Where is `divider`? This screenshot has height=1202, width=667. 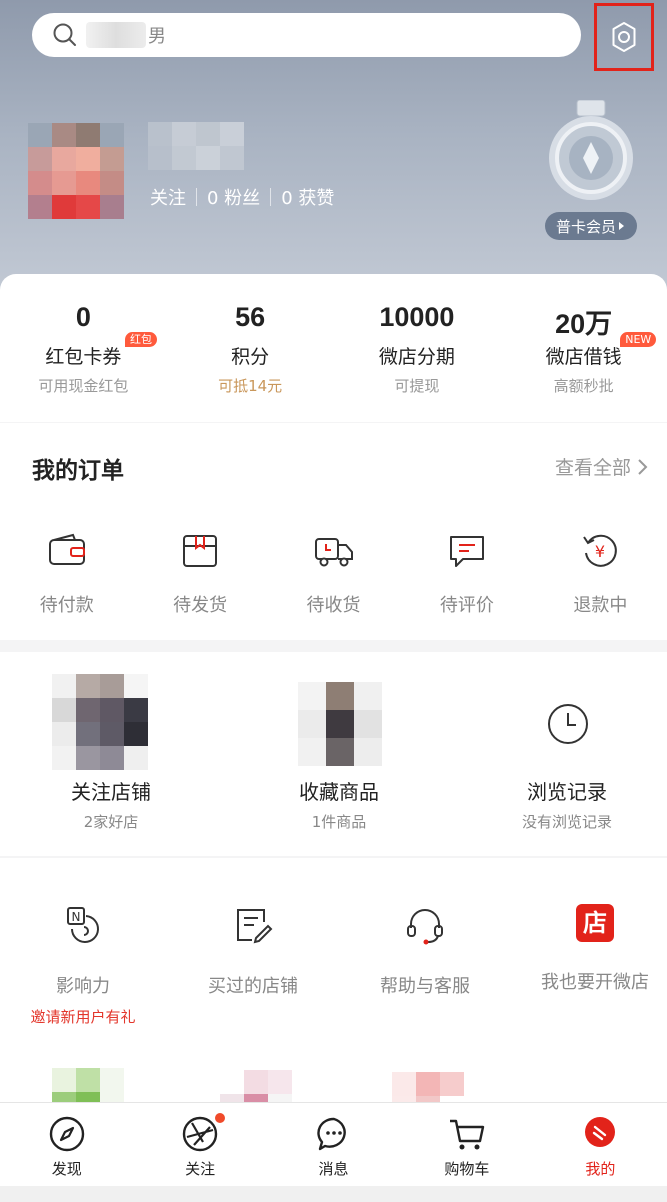 divider is located at coordinates (196, 197).